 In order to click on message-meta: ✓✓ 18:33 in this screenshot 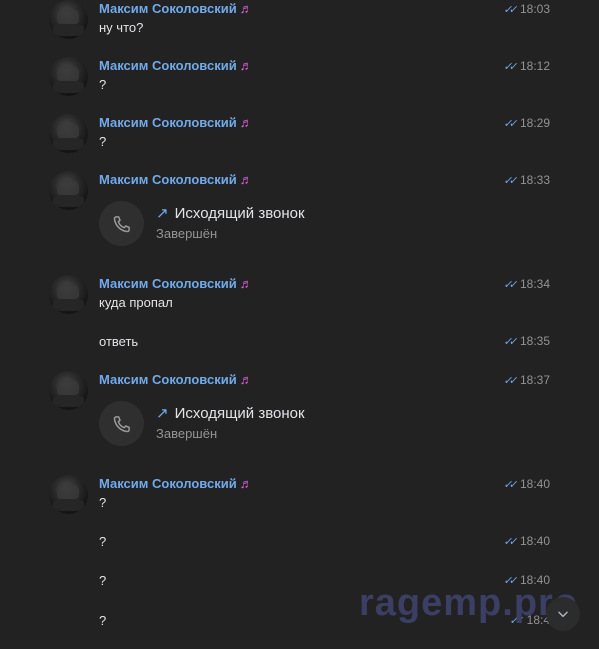, I will do `click(526, 180)`.